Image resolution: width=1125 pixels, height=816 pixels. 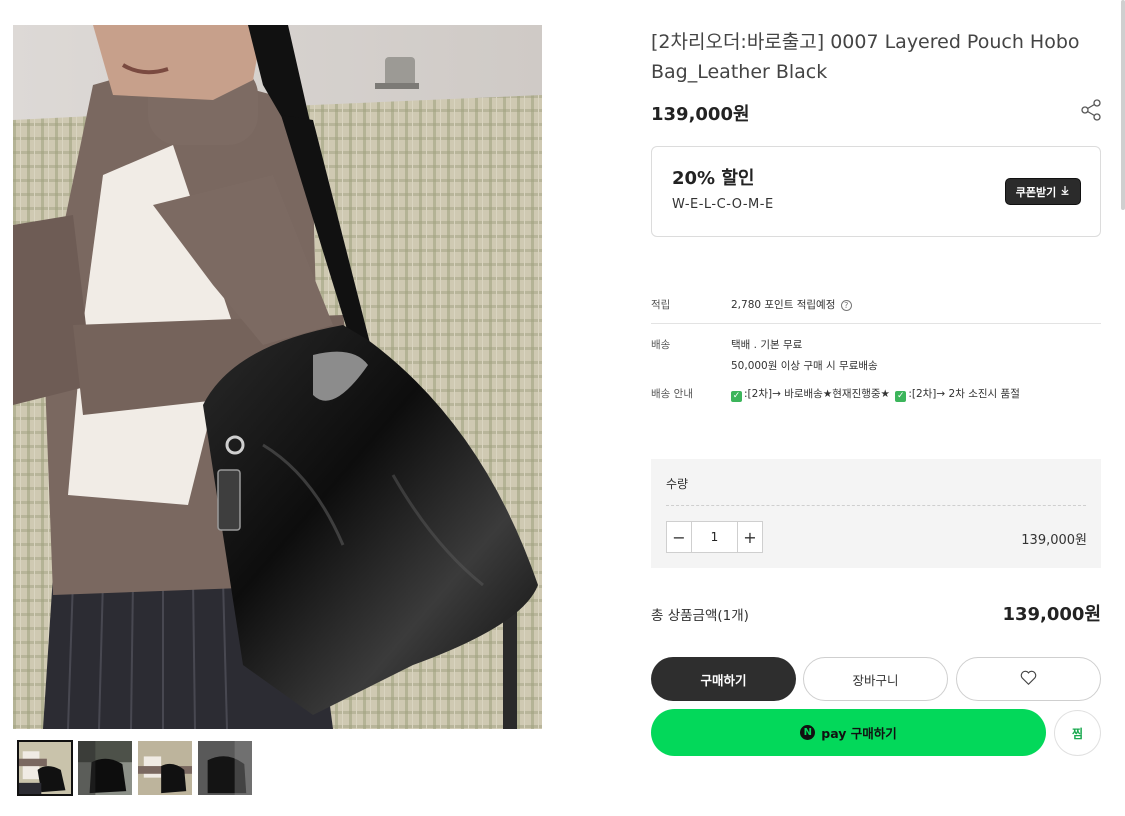 I want to click on npay-buy-button: N pay 구매하기, so click(x=848, y=732).